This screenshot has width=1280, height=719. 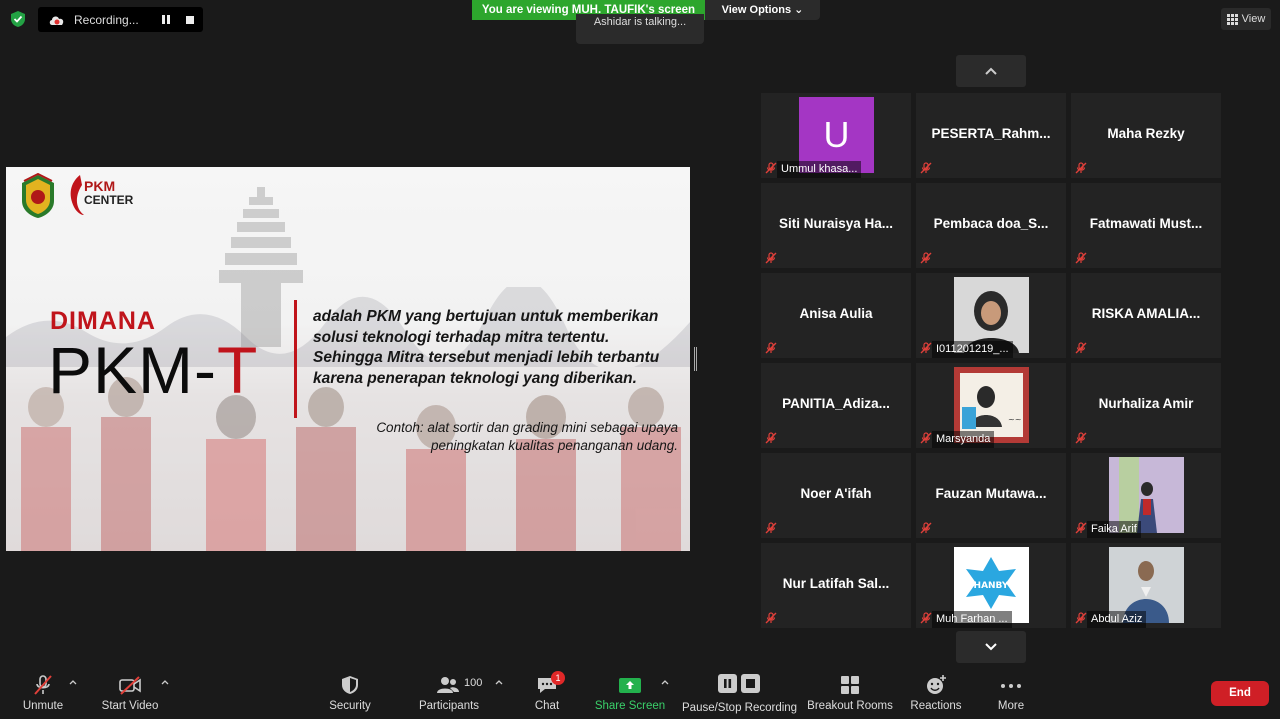 I want to click on security-shield-icon, so click(x=18, y=19).